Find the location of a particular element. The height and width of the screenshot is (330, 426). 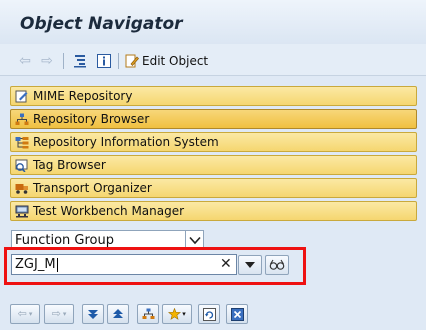

object-type-value: Function Group is located at coordinates (65, 240).